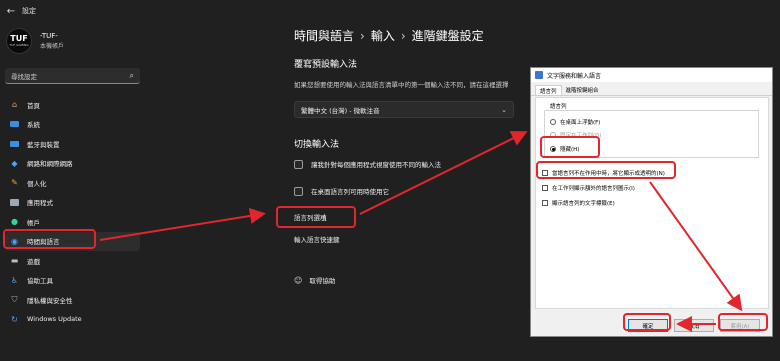  I want to click on arrow-to-dialog, so click(443, 173).